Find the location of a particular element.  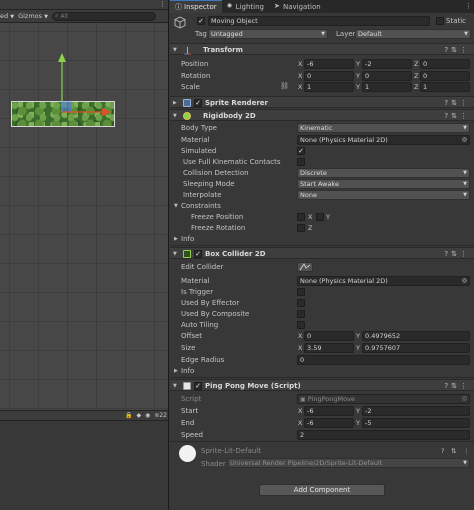

scale-x-field: 1 is located at coordinates (329, 87).